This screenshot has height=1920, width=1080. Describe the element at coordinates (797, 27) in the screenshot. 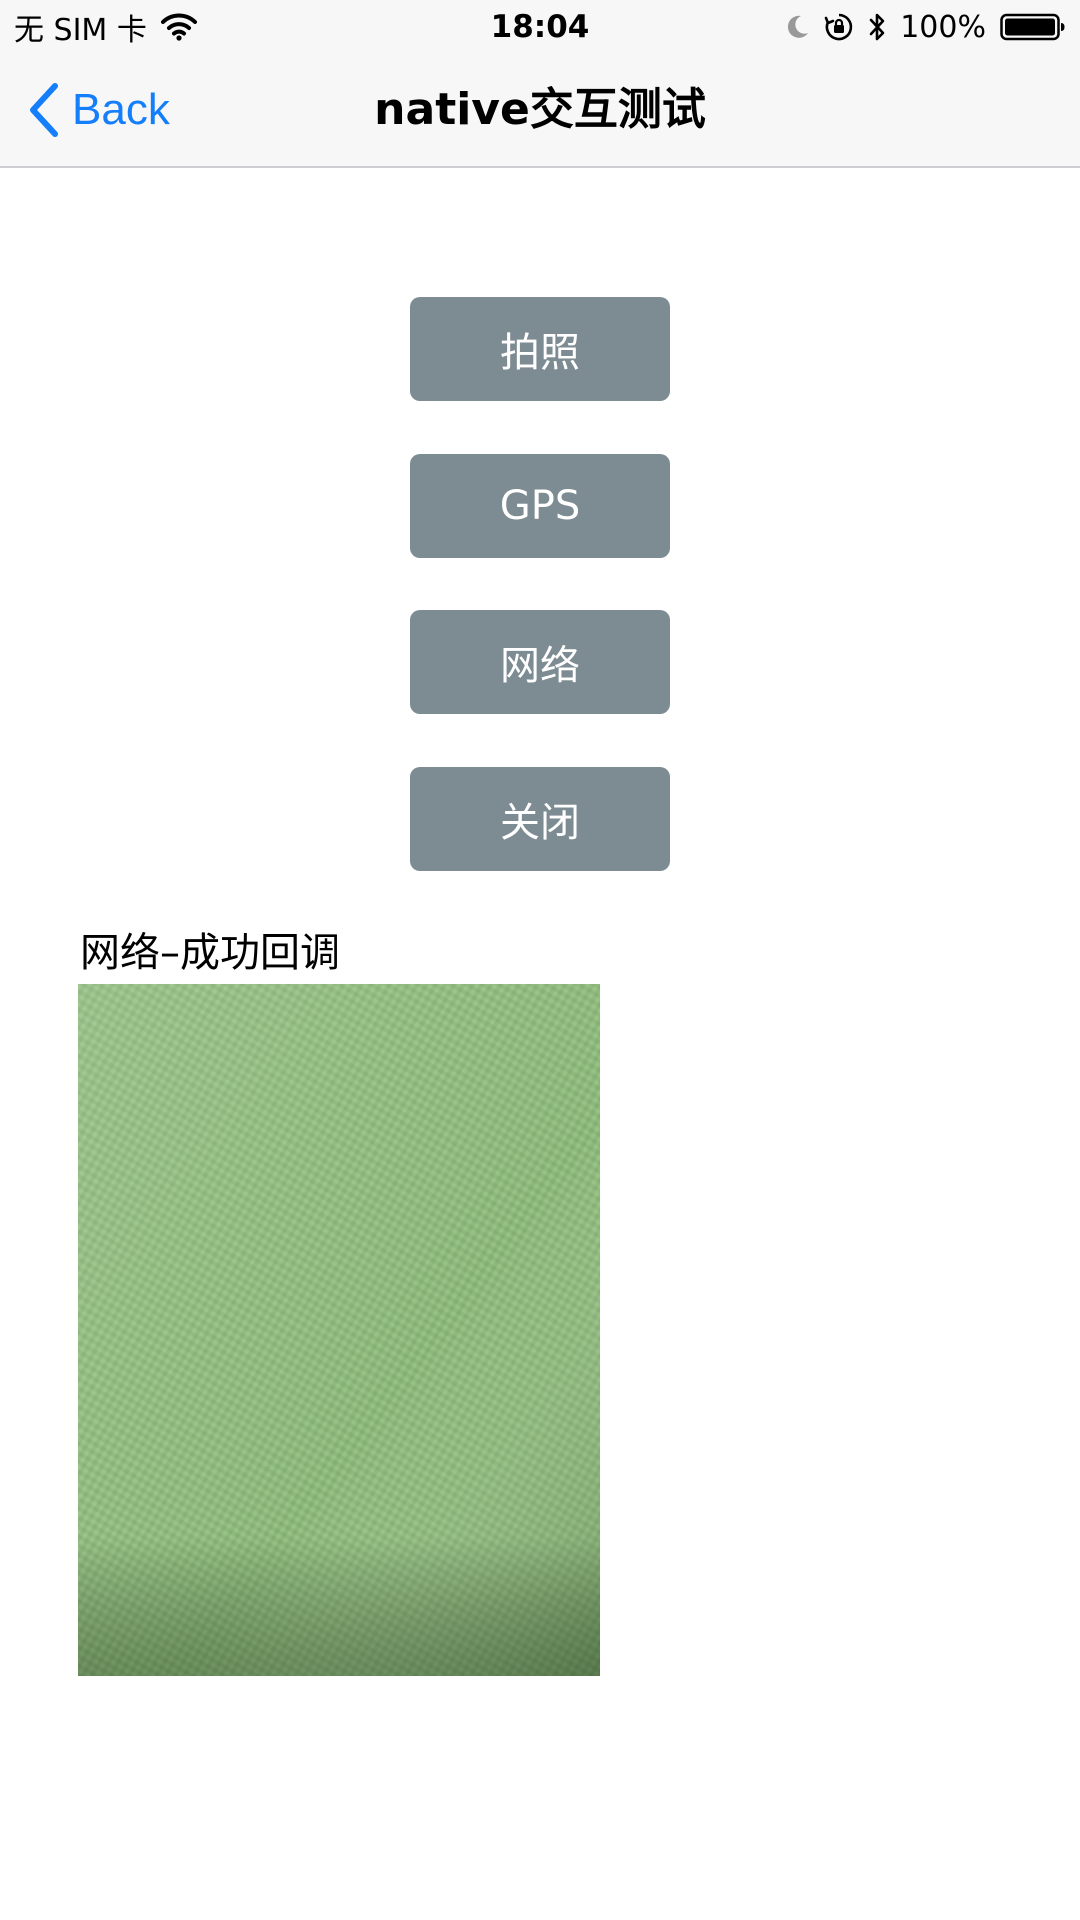

I see `moon-icon` at that location.